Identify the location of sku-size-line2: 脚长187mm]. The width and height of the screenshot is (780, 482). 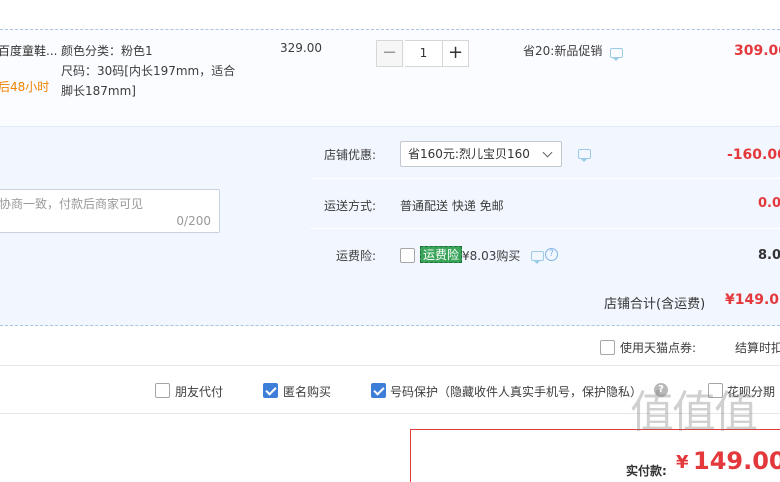
(98, 91).